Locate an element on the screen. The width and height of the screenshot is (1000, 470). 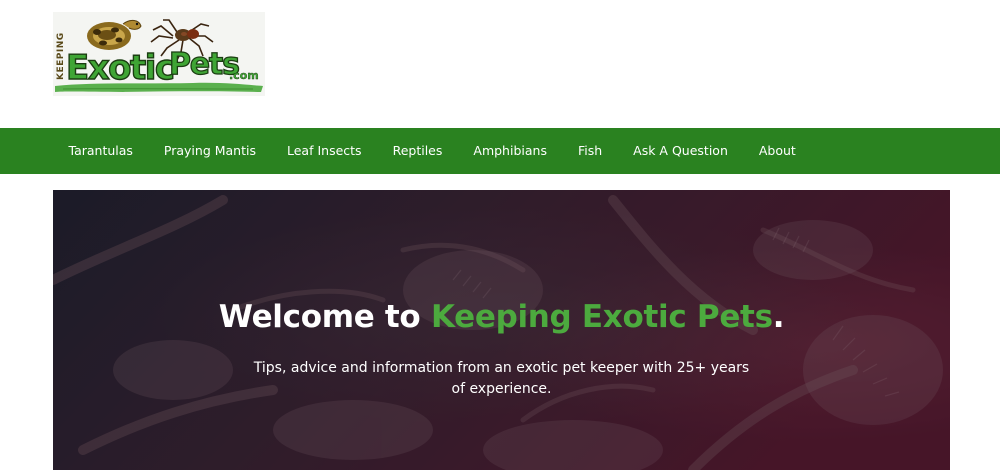
site-logo: KEEPING Exotic Pets .com is located at coordinates (159, 54).